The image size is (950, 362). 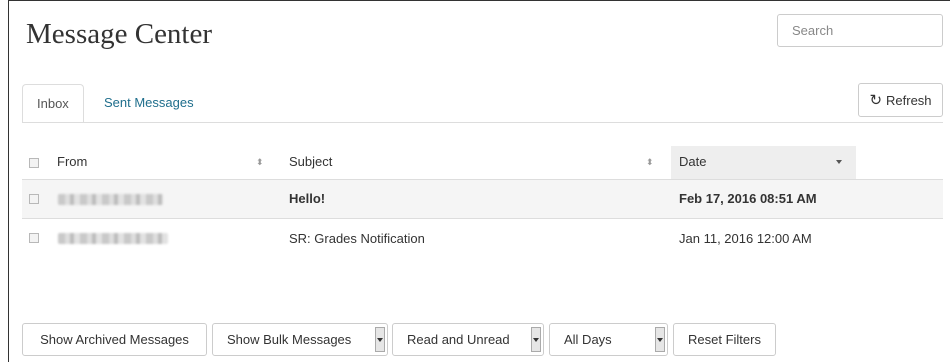 What do you see at coordinates (745, 238) in the screenshot?
I see `message-date: Jan 11, 2016 12:00 AM` at bounding box center [745, 238].